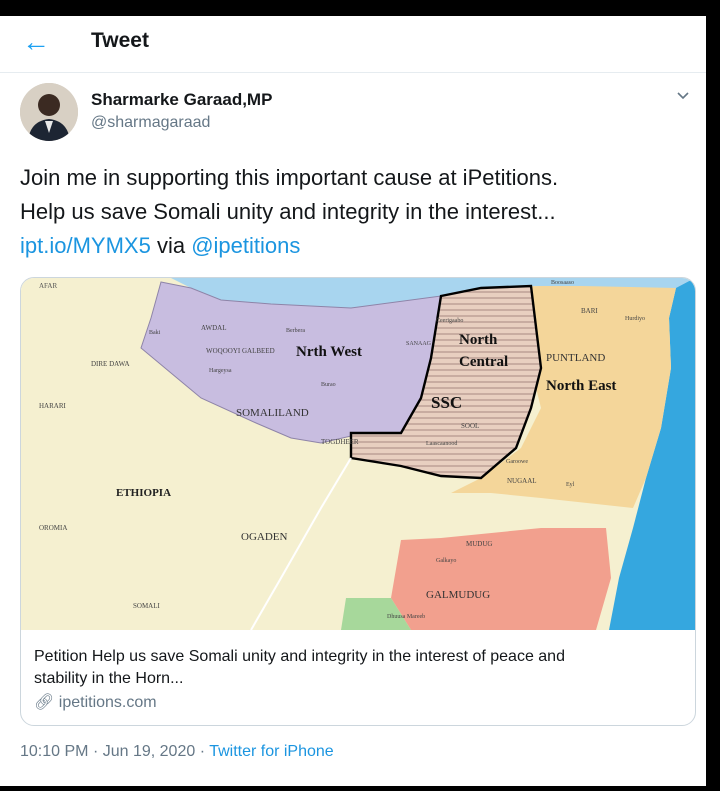 This screenshot has width=720, height=791. What do you see at coordinates (264, 537) in the screenshot?
I see `map-label-ogaden: OGADEN` at bounding box center [264, 537].